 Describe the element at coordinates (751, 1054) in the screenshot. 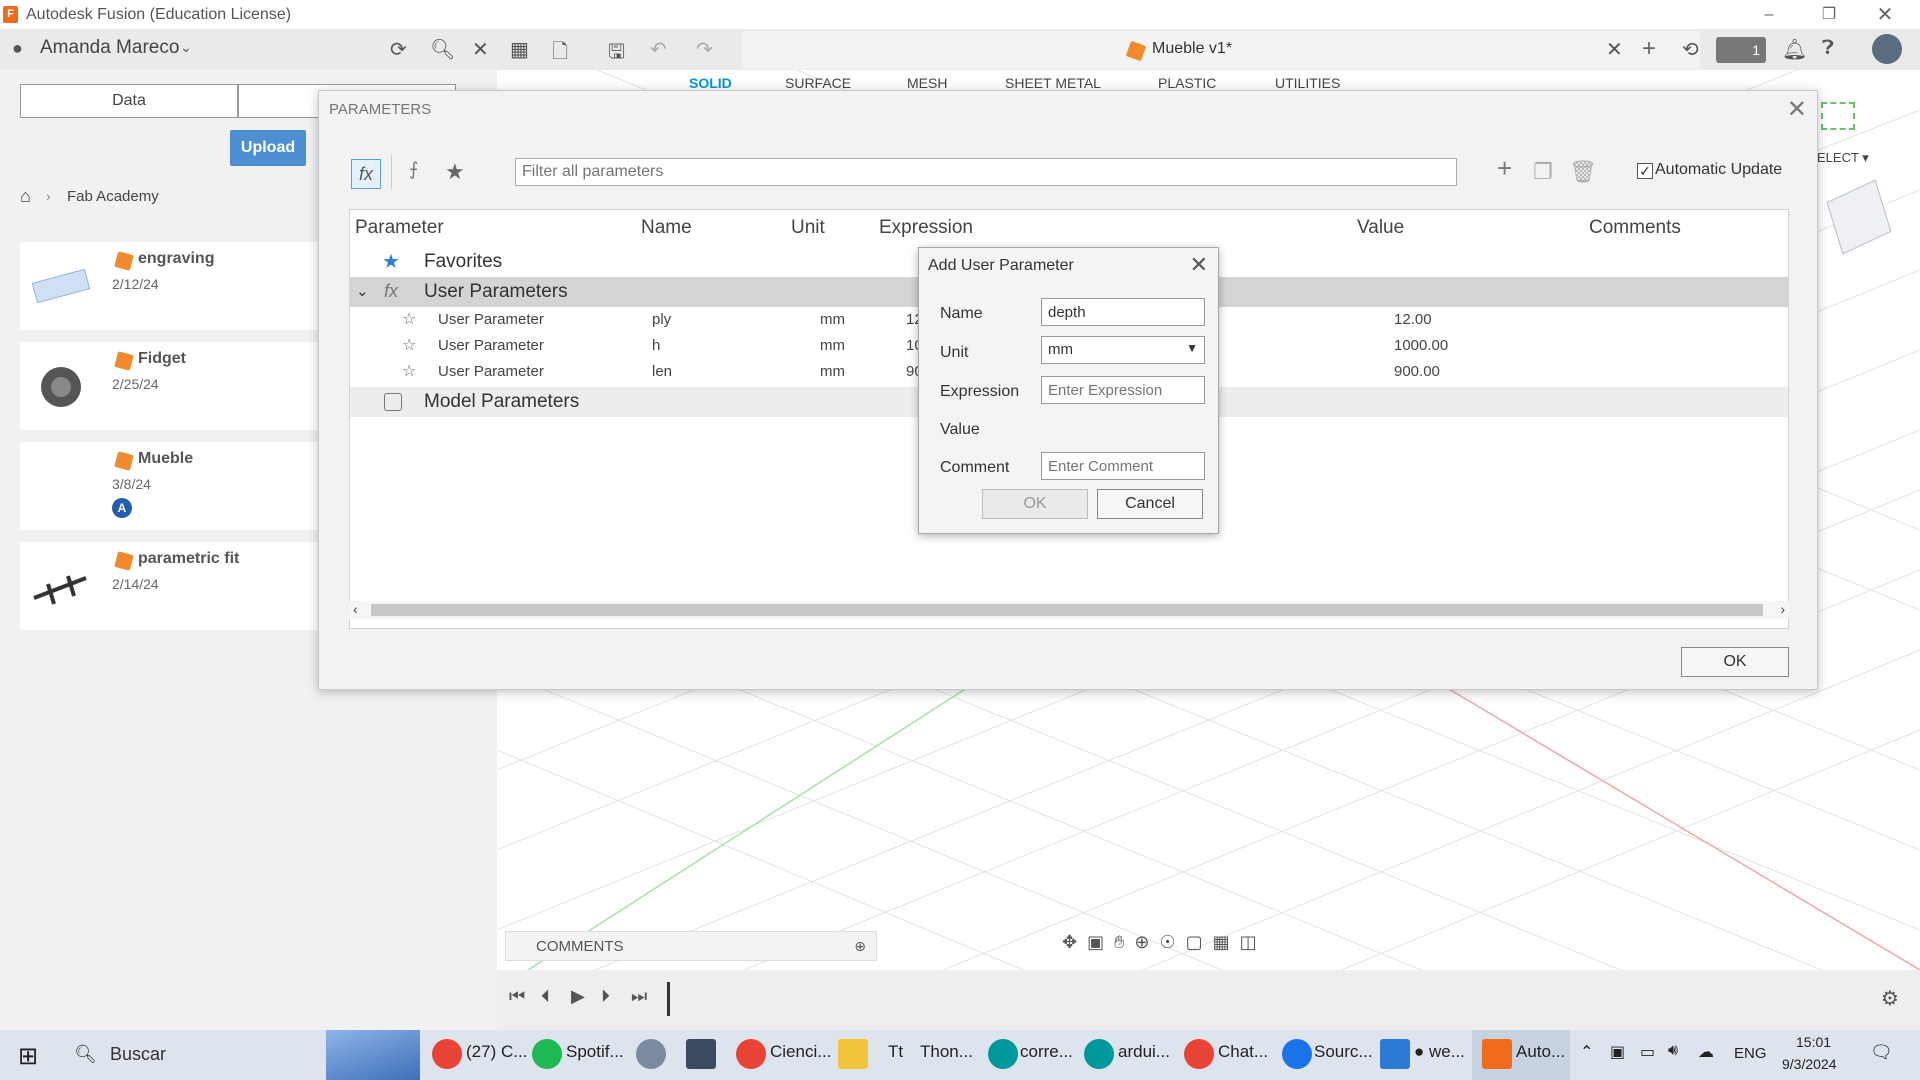

I see `chrome-profile-icon` at that location.